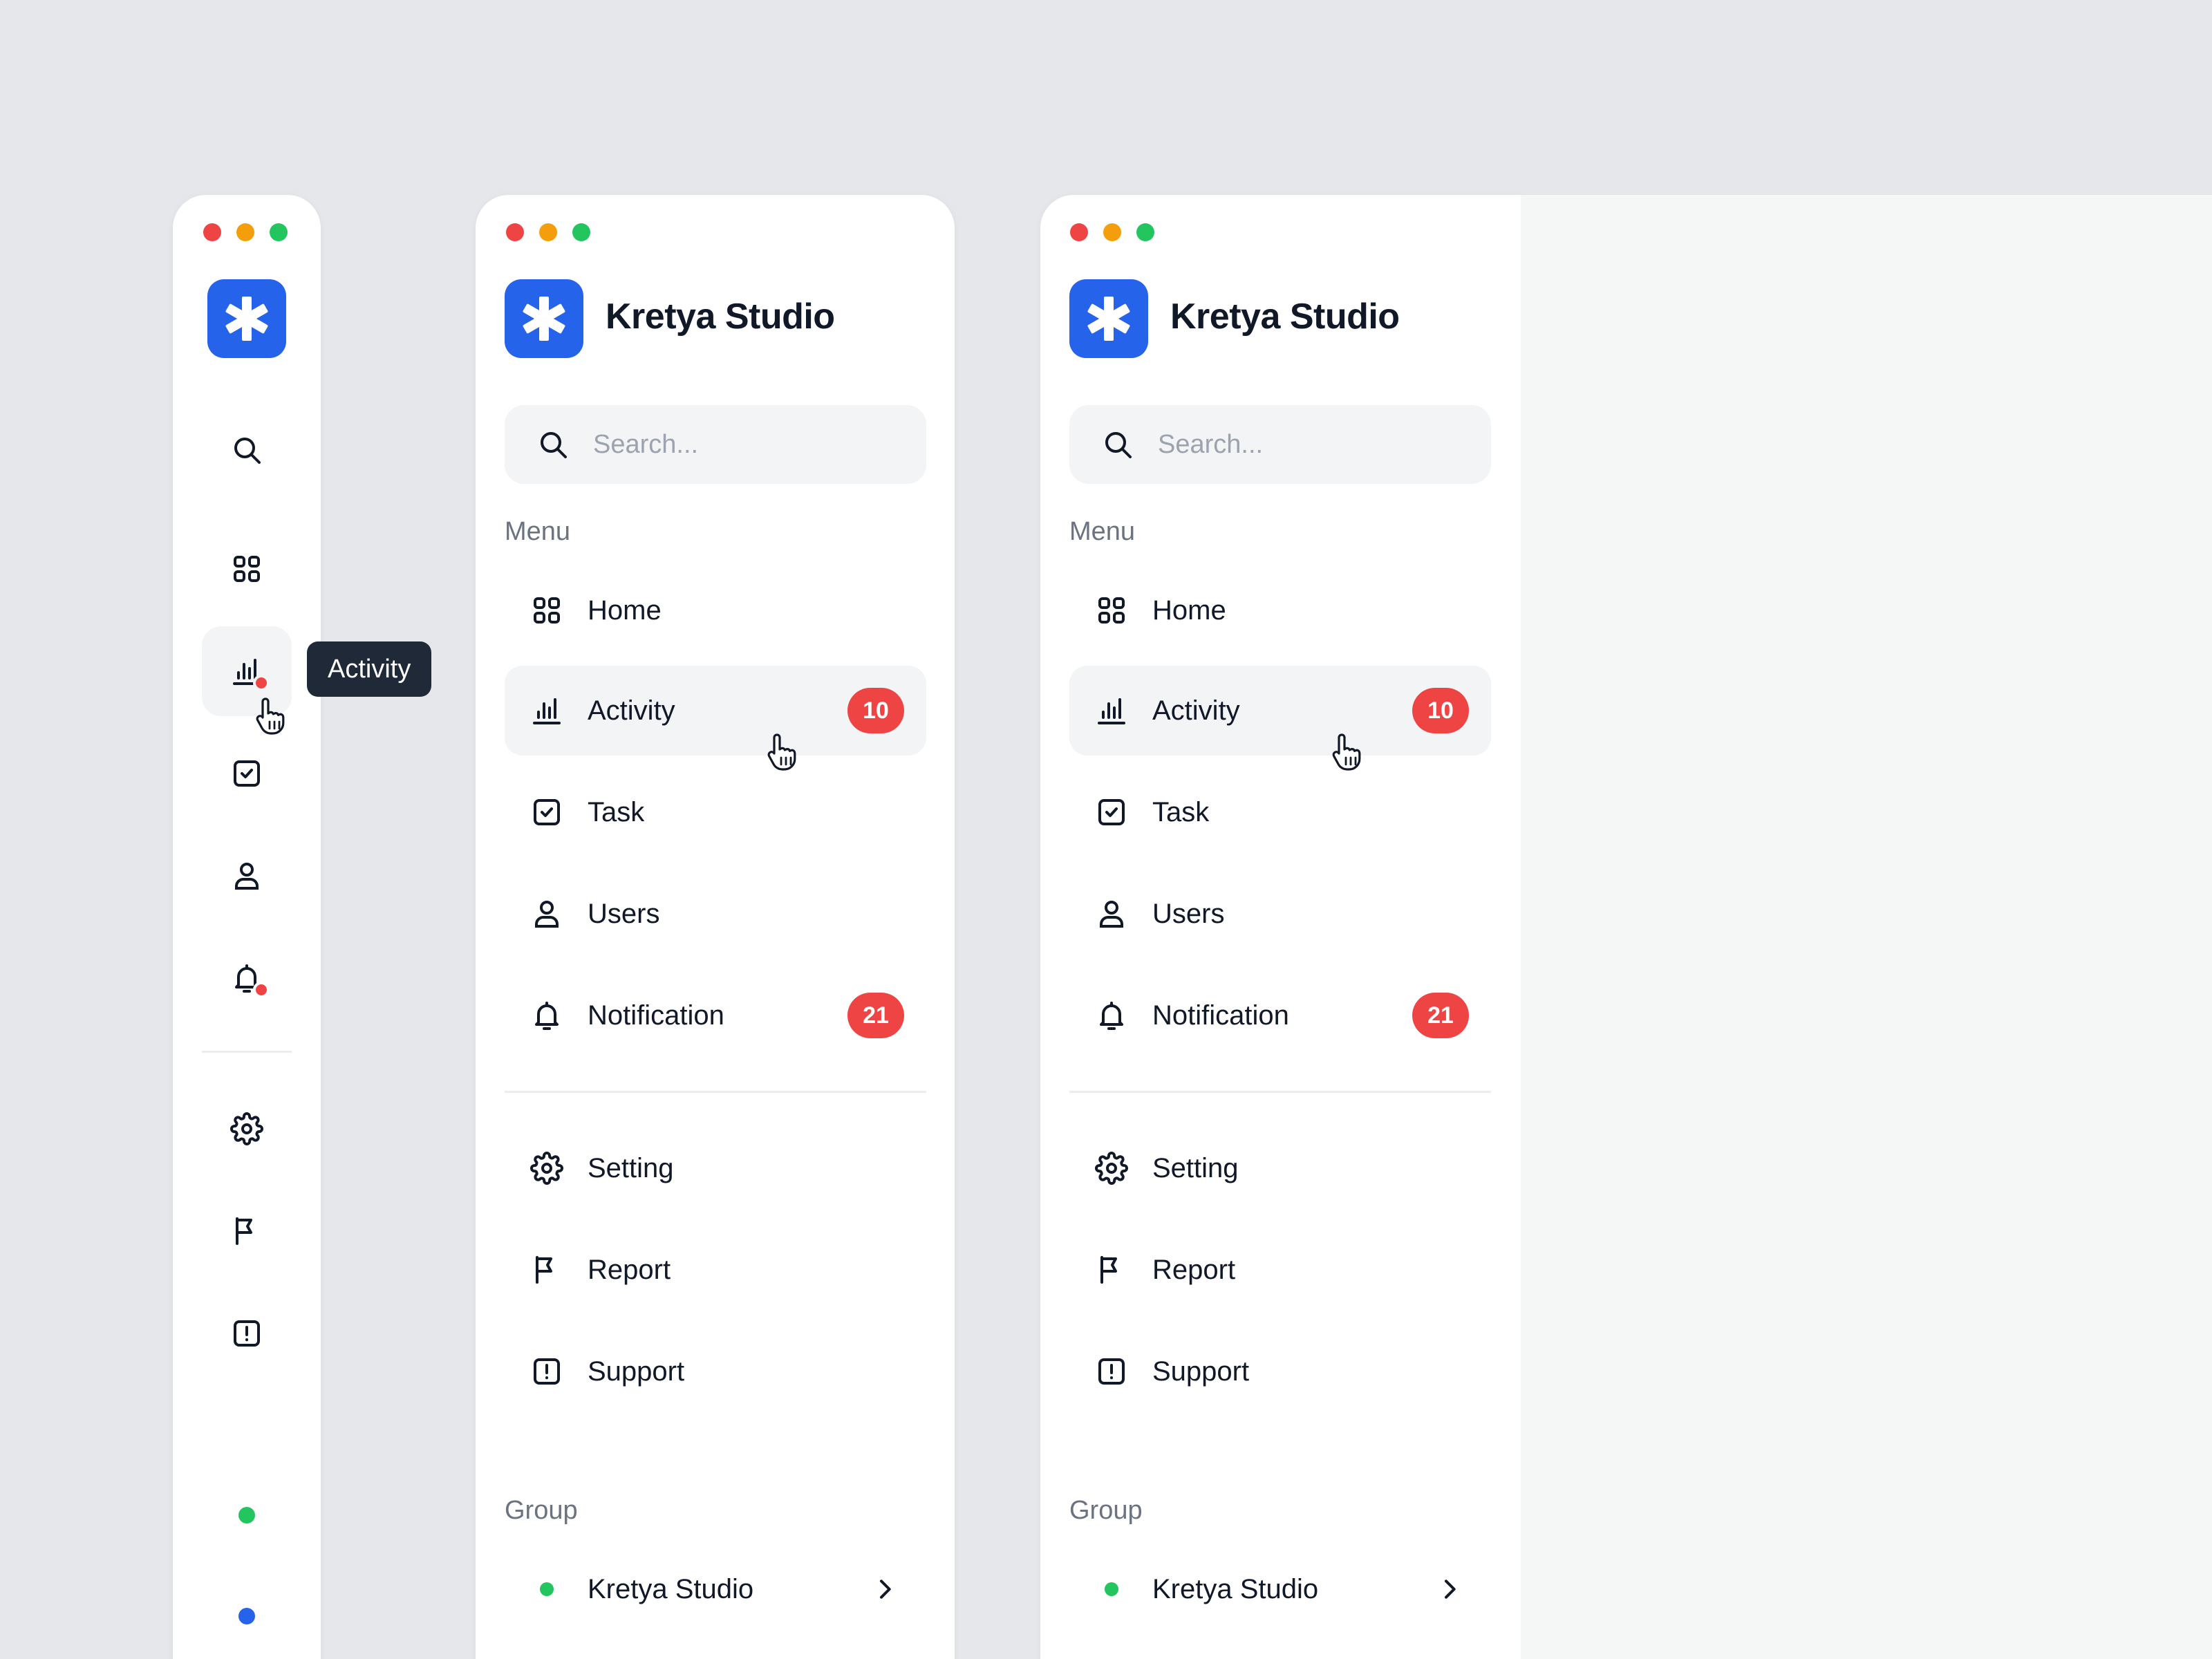  Describe the element at coordinates (1194, 1269) in the screenshot. I see `menu-item-label: Report` at that location.